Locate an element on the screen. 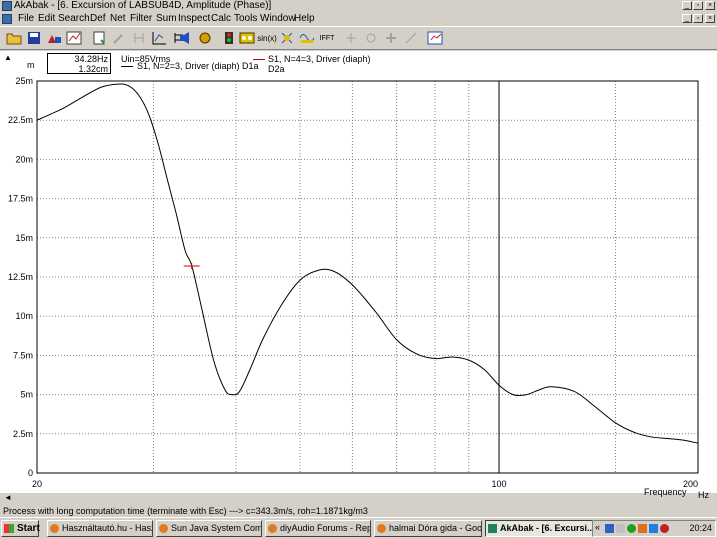 The image size is (717, 538). toolbar: sin(x) IFFT is located at coordinates (358, 38).